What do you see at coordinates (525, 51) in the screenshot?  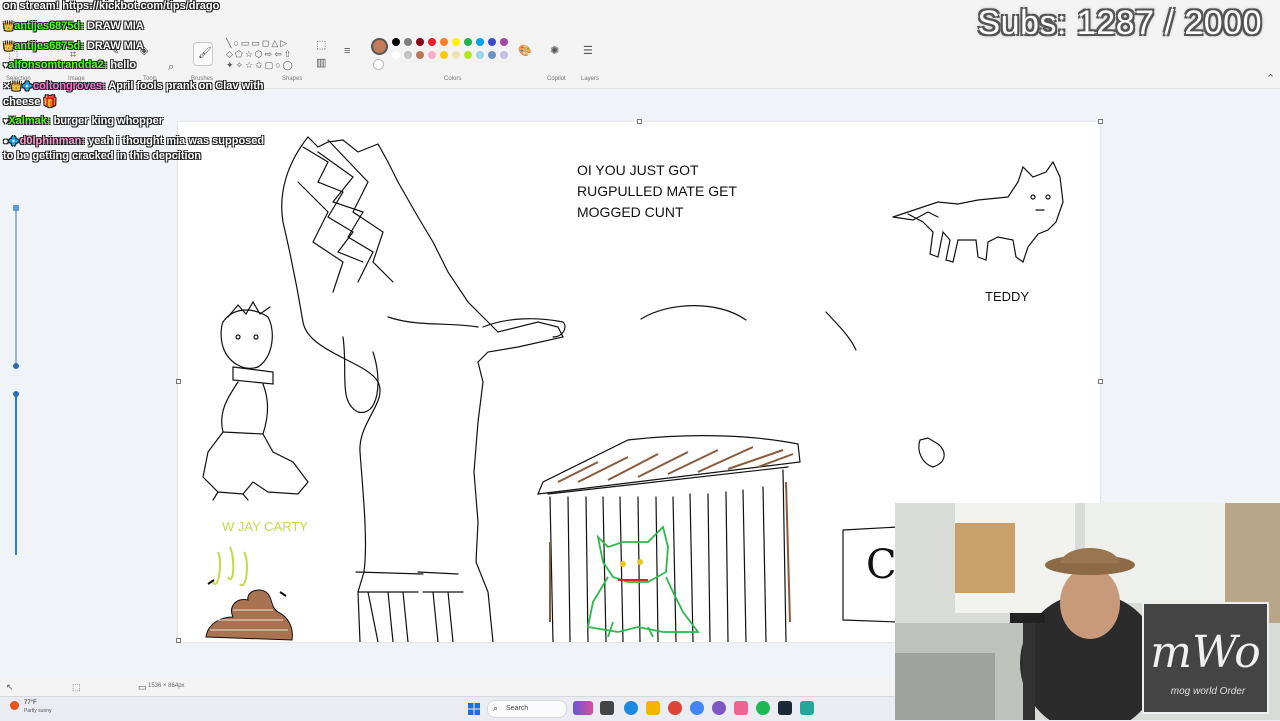 I see `edit-colors-icon: 🎨` at bounding box center [525, 51].